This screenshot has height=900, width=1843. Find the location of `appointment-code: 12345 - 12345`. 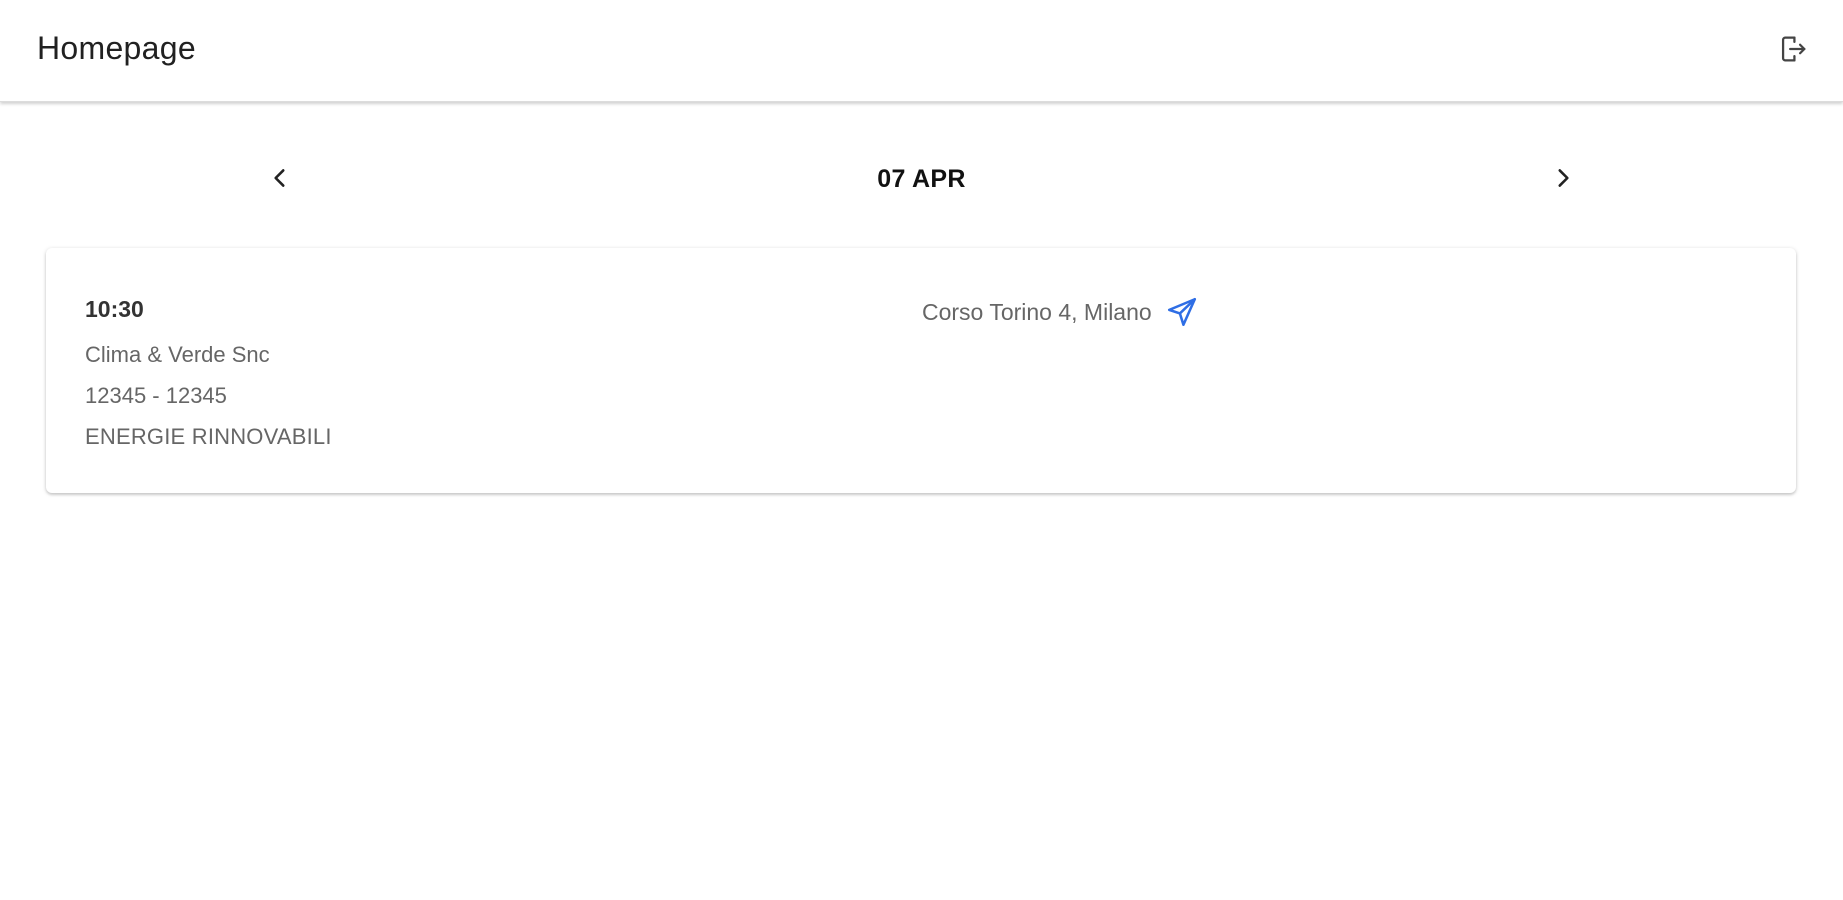

appointment-code: 12345 - 12345 is located at coordinates (156, 395).